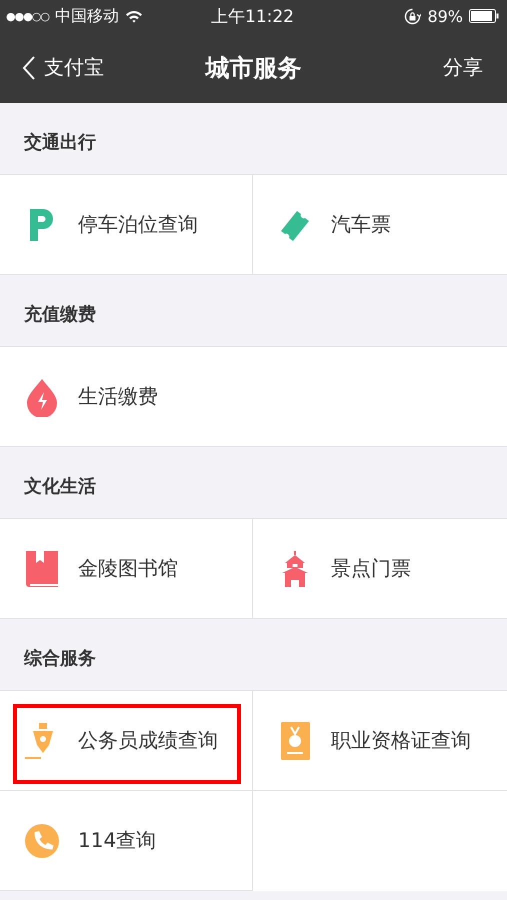  I want to click on back-button: 支付宝, so click(63, 67).